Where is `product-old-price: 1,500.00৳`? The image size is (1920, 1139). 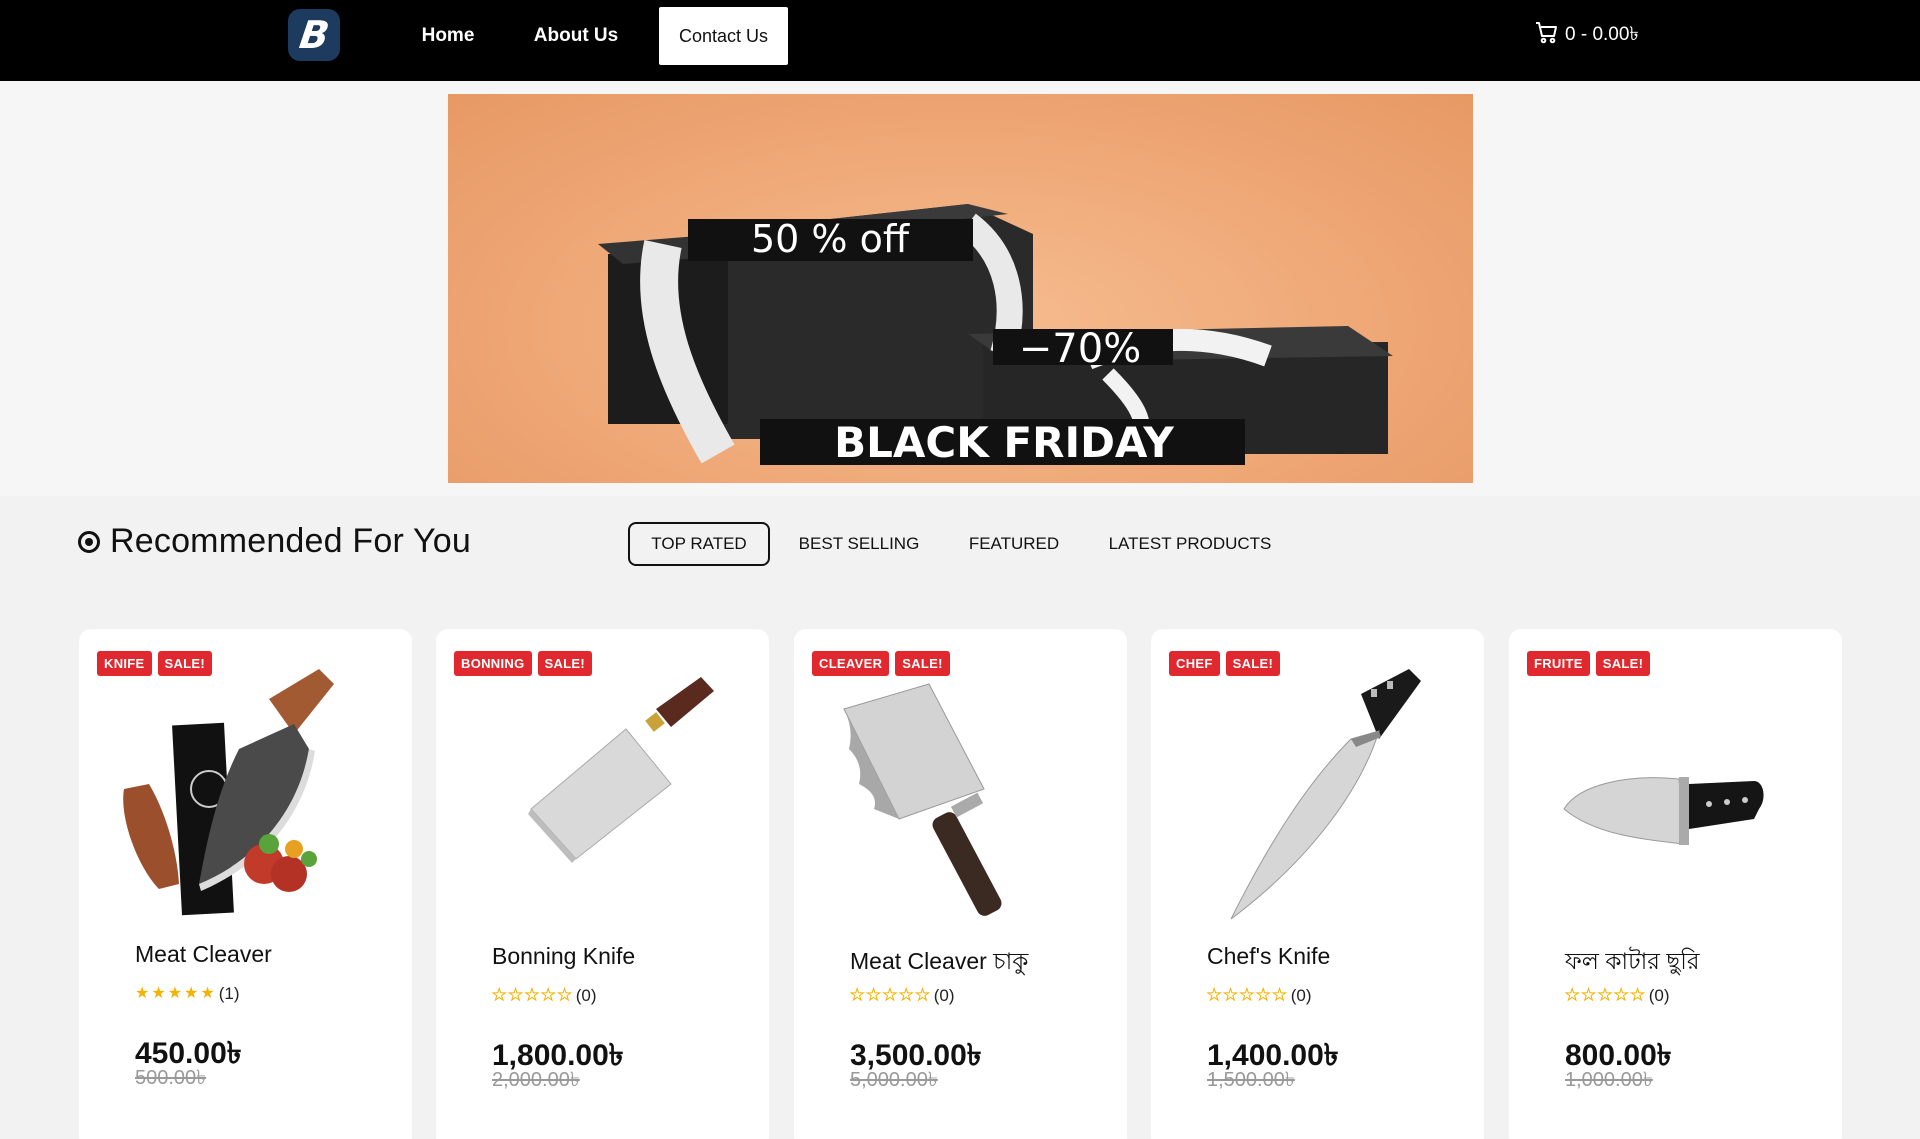
product-old-price: 1,500.00৳ is located at coordinates (1251, 1080).